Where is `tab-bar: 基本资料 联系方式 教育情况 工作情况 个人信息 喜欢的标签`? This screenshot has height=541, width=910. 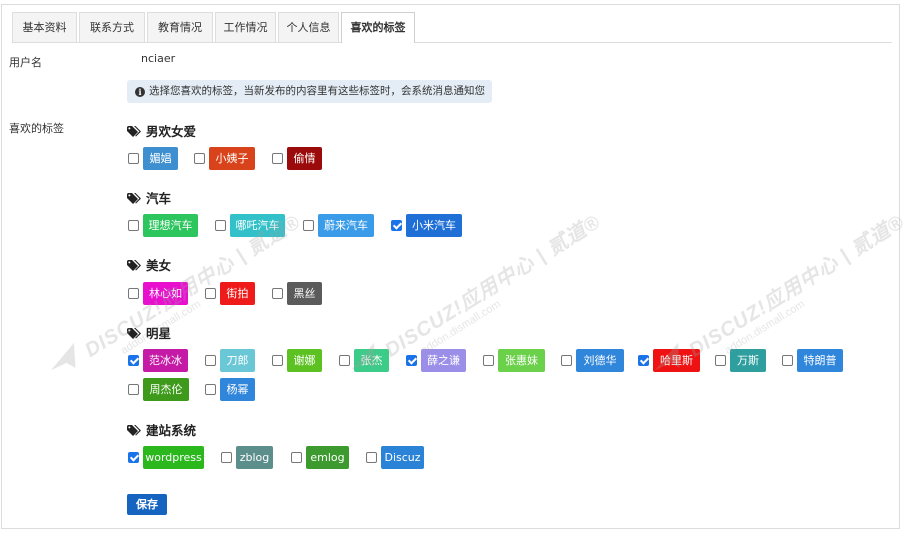 tab-bar: 基本资料 联系方式 教育情况 工作情况 个人信息 喜欢的标签 is located at coordinates (452, 27).